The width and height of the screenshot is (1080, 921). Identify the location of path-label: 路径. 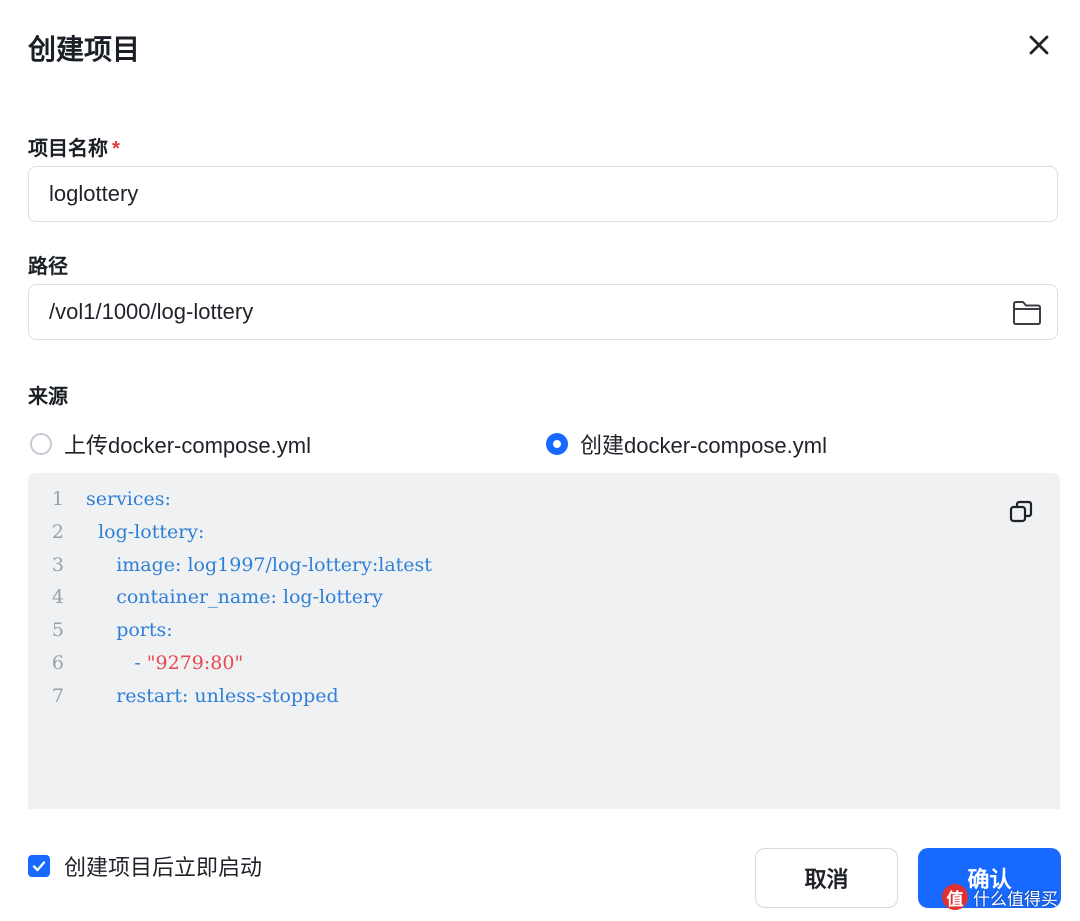
(48, 267).